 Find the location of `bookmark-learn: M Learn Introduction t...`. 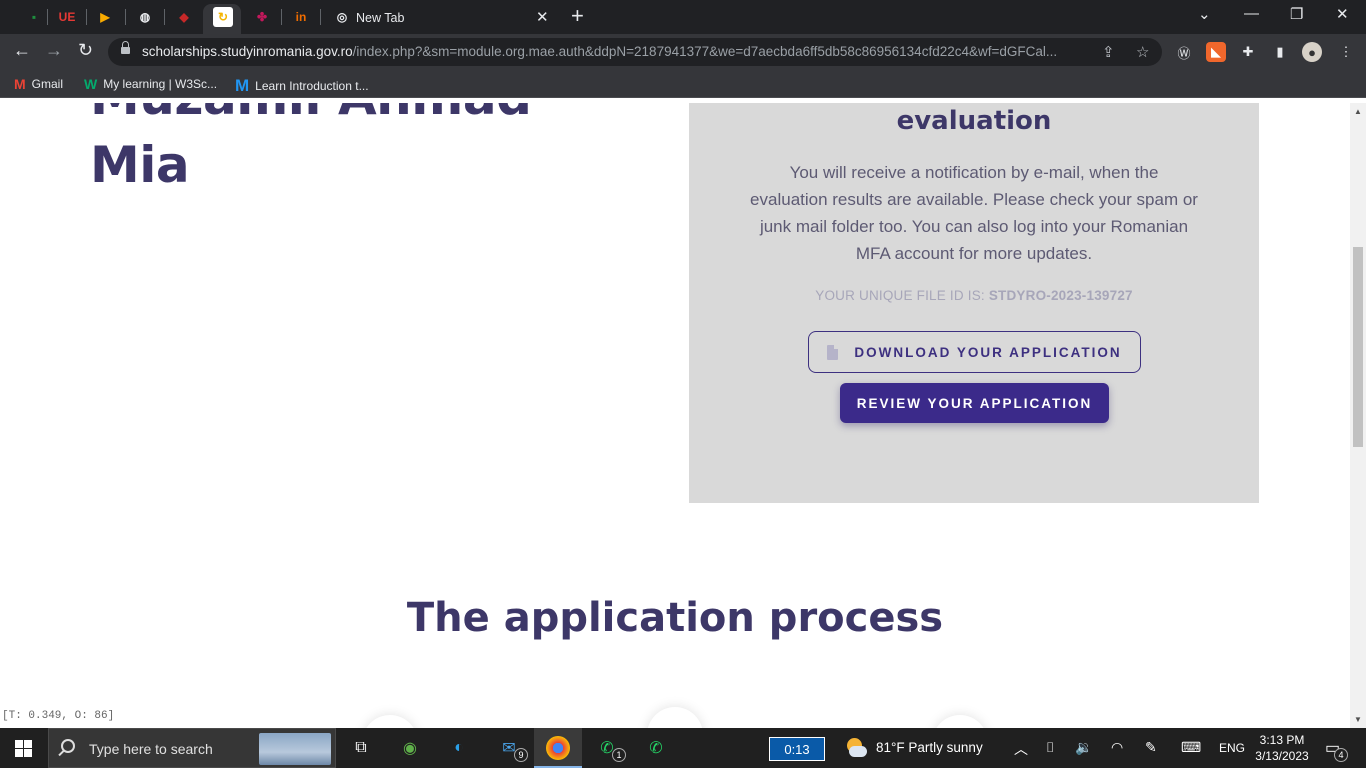

bookmark-learn: M Learn Introduction t... is located at coordinates (302, 86).